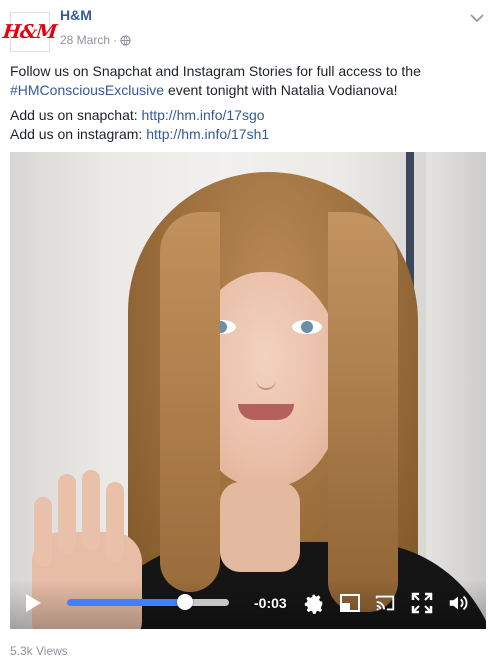 The image size is (496, 668). Describe the element at coordinates (76, 15) in the screenshot. I see `page-name-link: H&M` at that location.